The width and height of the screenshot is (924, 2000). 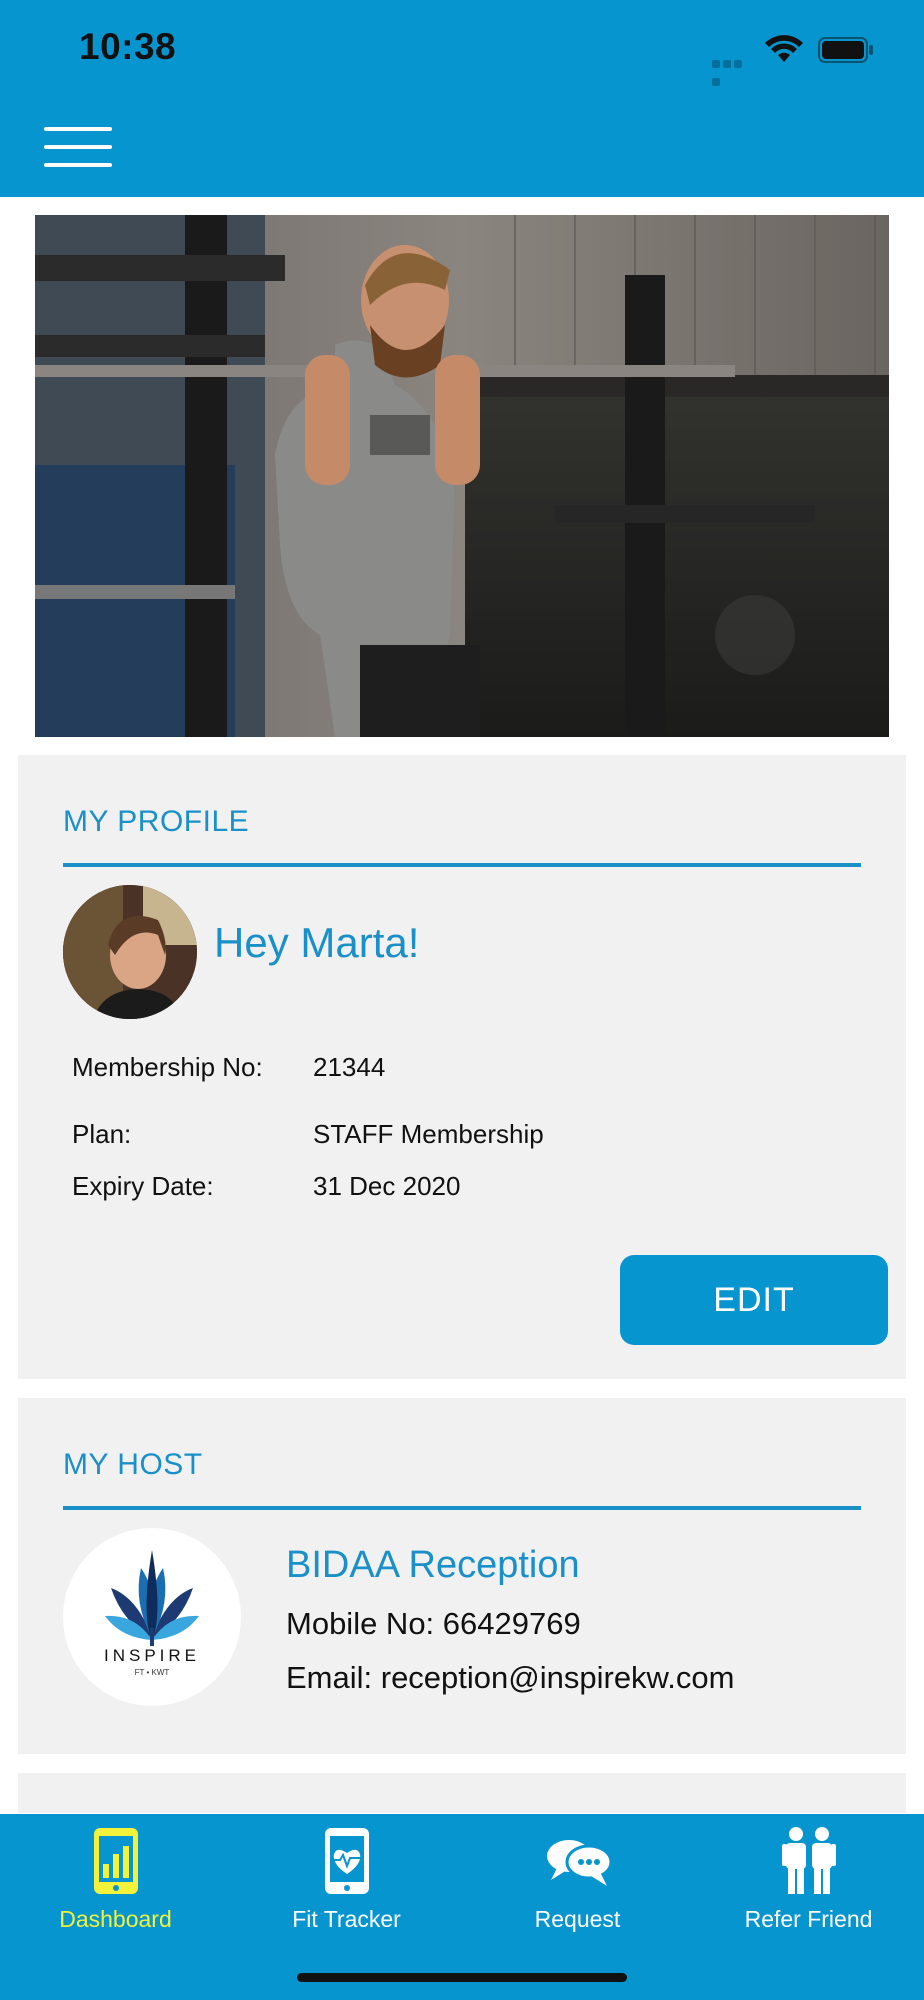 What do you see at coordinates (433, 1624) in the screenshot?
I see `host-mobile: Mobile No: 66429769` at bounding box center [433, 1624].